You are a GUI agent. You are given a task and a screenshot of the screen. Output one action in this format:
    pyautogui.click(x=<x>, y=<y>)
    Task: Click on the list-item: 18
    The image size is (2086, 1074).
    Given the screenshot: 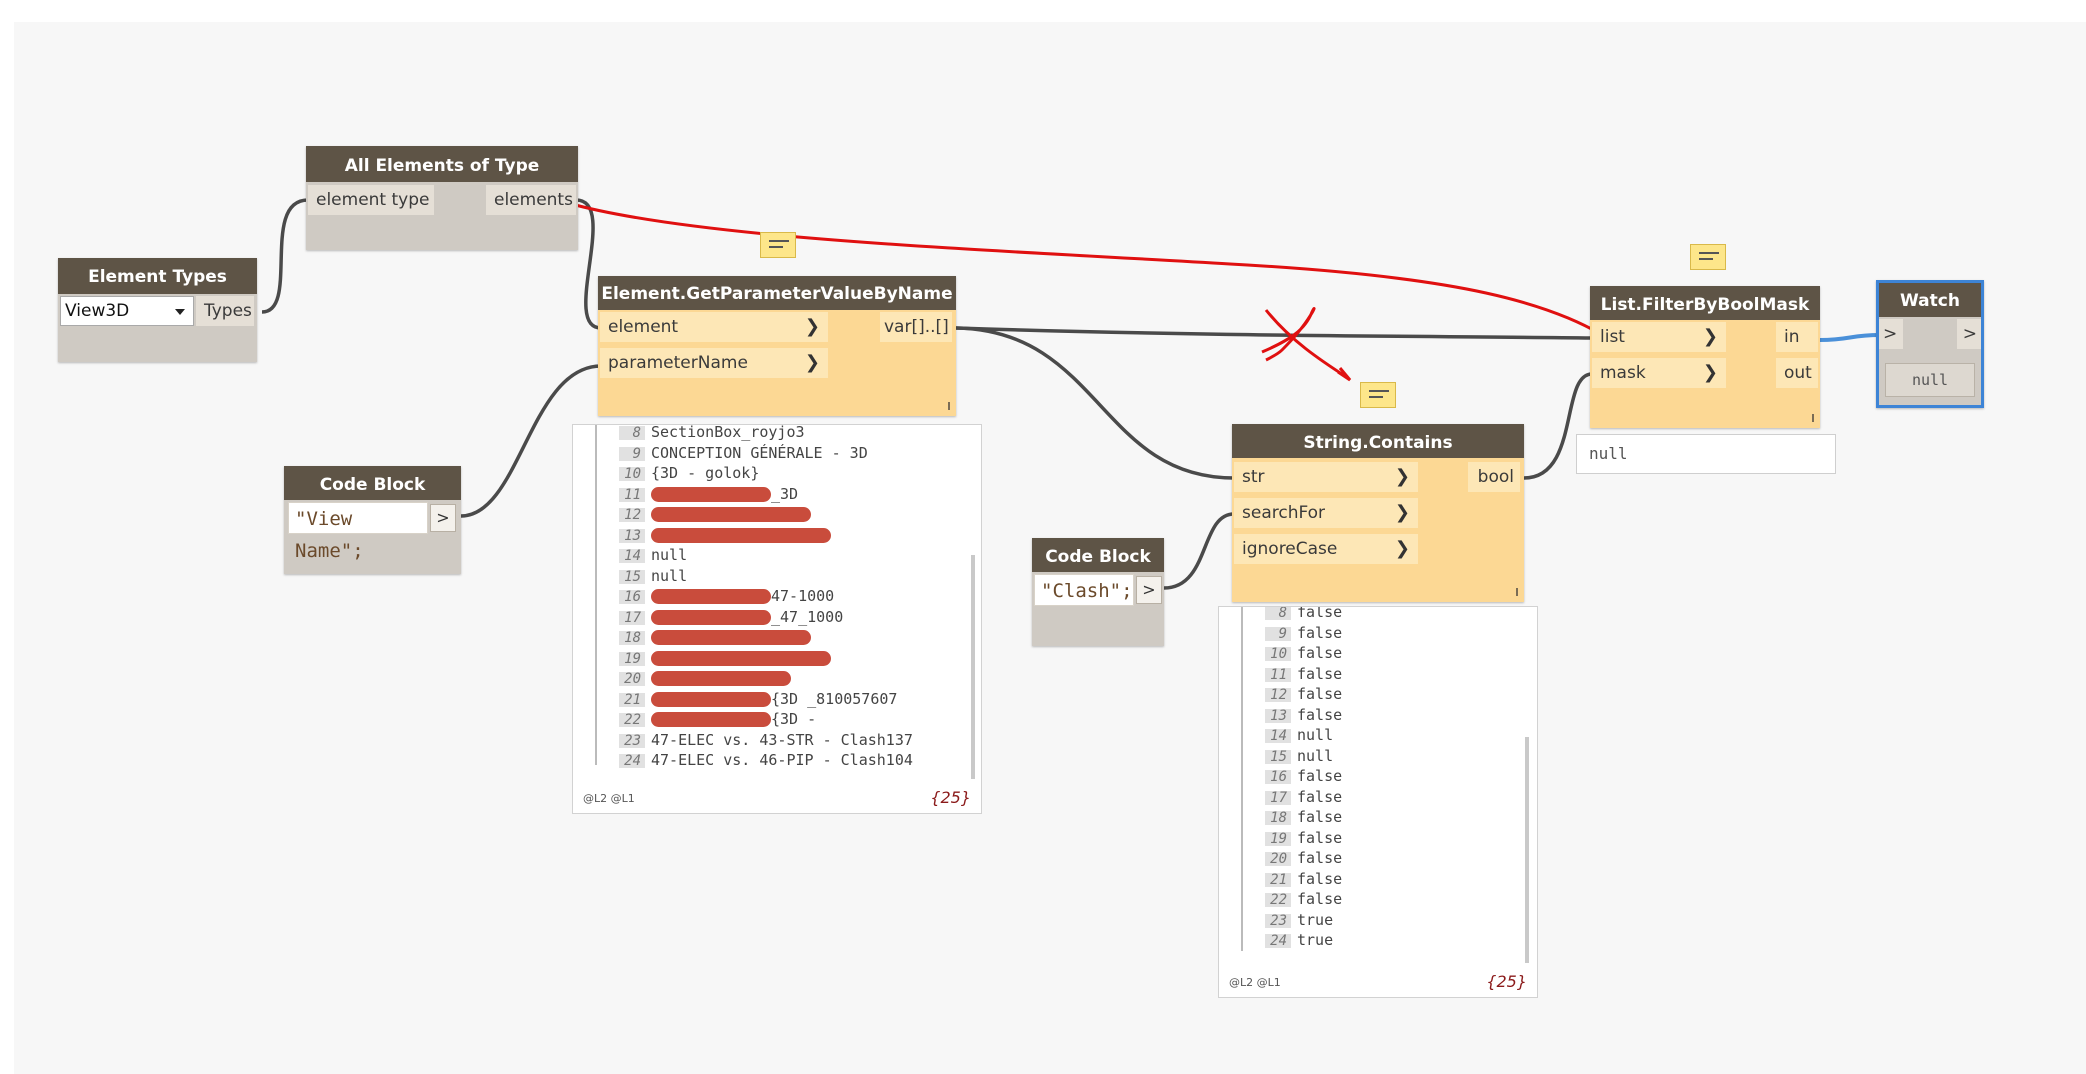 What is the action you would take?
    pyautogui.click(x=766, y=637)
    